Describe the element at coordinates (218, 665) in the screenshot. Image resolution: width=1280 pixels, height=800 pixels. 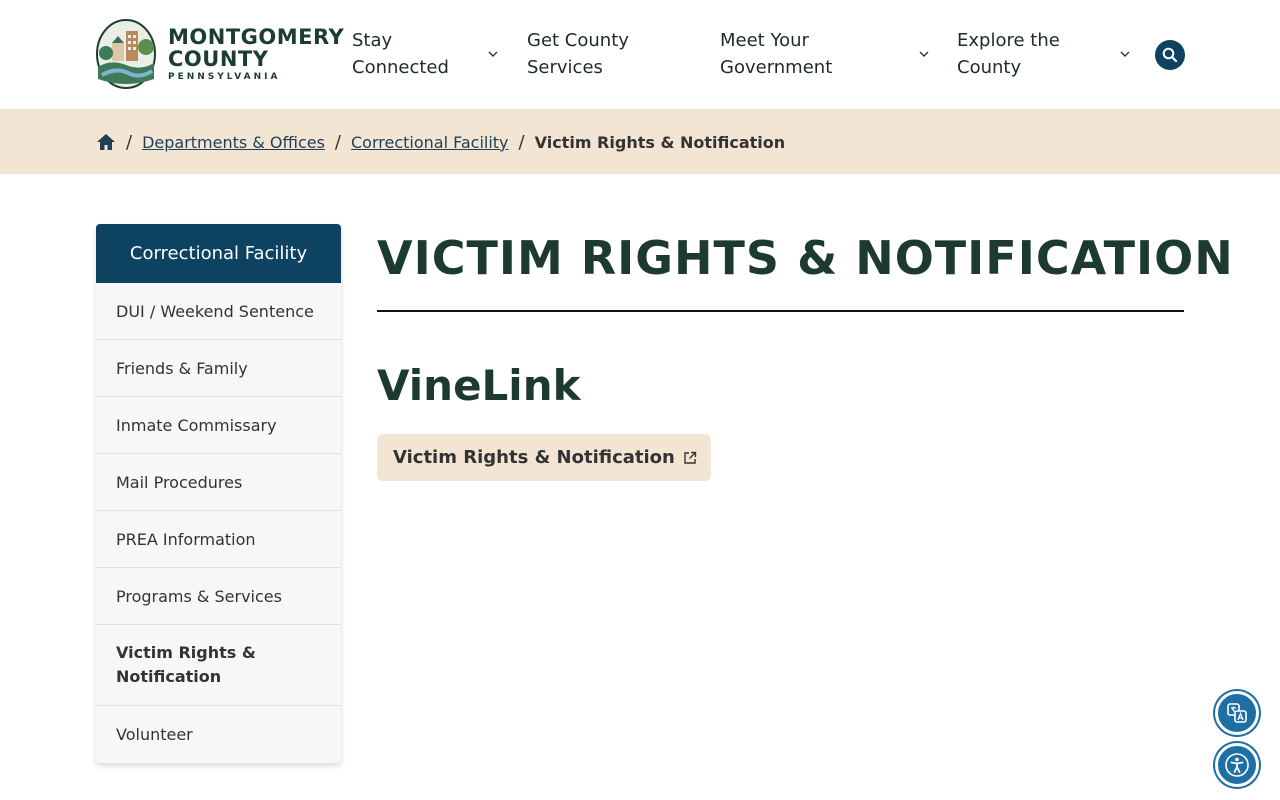
I see `sidebar-item-victim-rights: Victim Rights & Notification` at that location.